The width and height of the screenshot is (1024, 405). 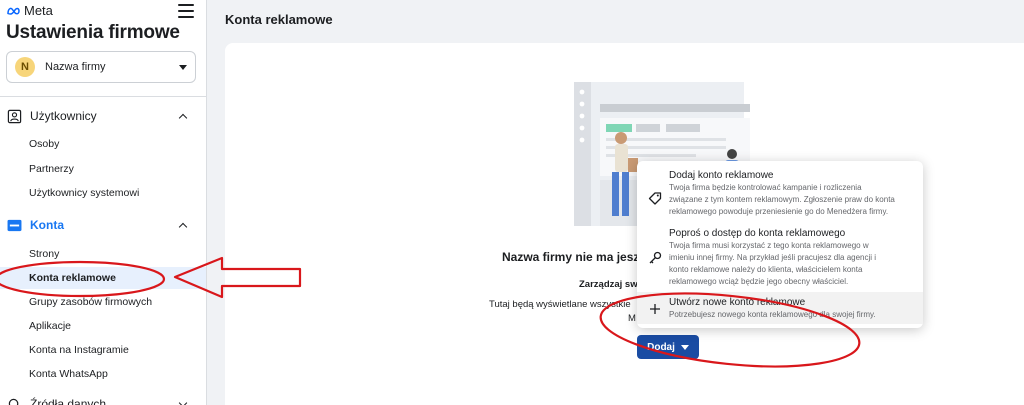 What do you see at coordinates (103, 350) in the screenshot?
I see `sidebar-item-instagram: Konta na Instagramie` at bounding box center [103, 350].